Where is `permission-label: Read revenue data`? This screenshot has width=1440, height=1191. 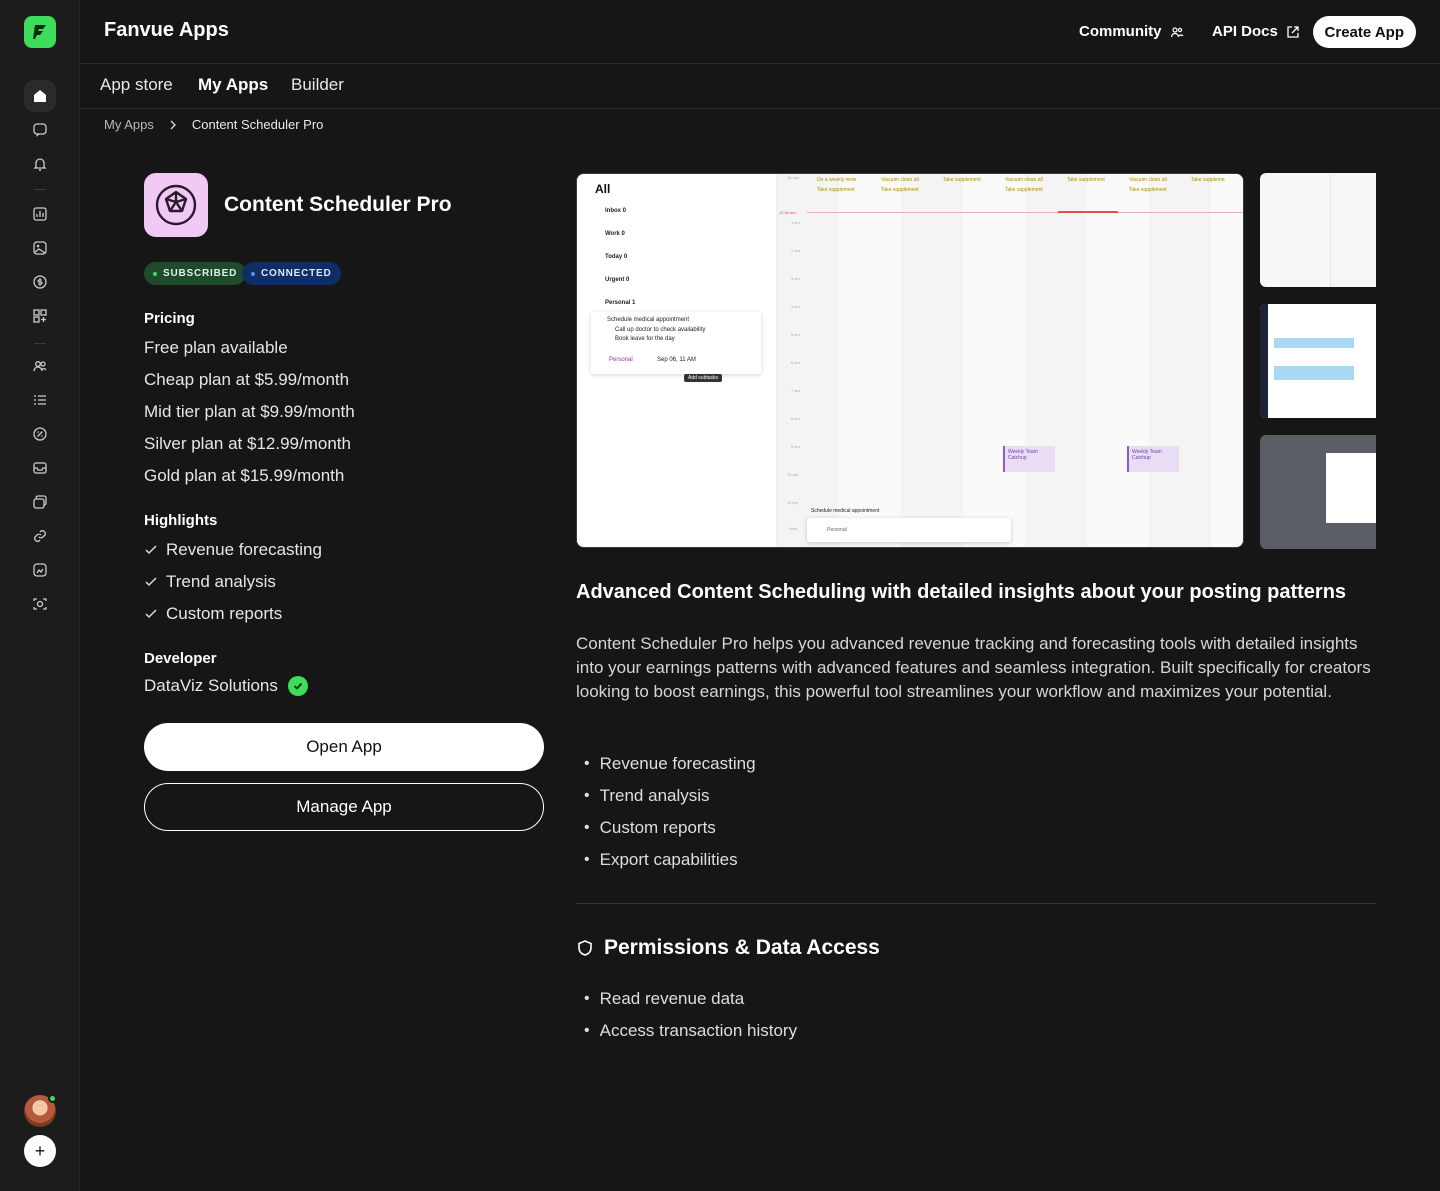
permission-label: Read revenue data is located at coordinates (672, 998).